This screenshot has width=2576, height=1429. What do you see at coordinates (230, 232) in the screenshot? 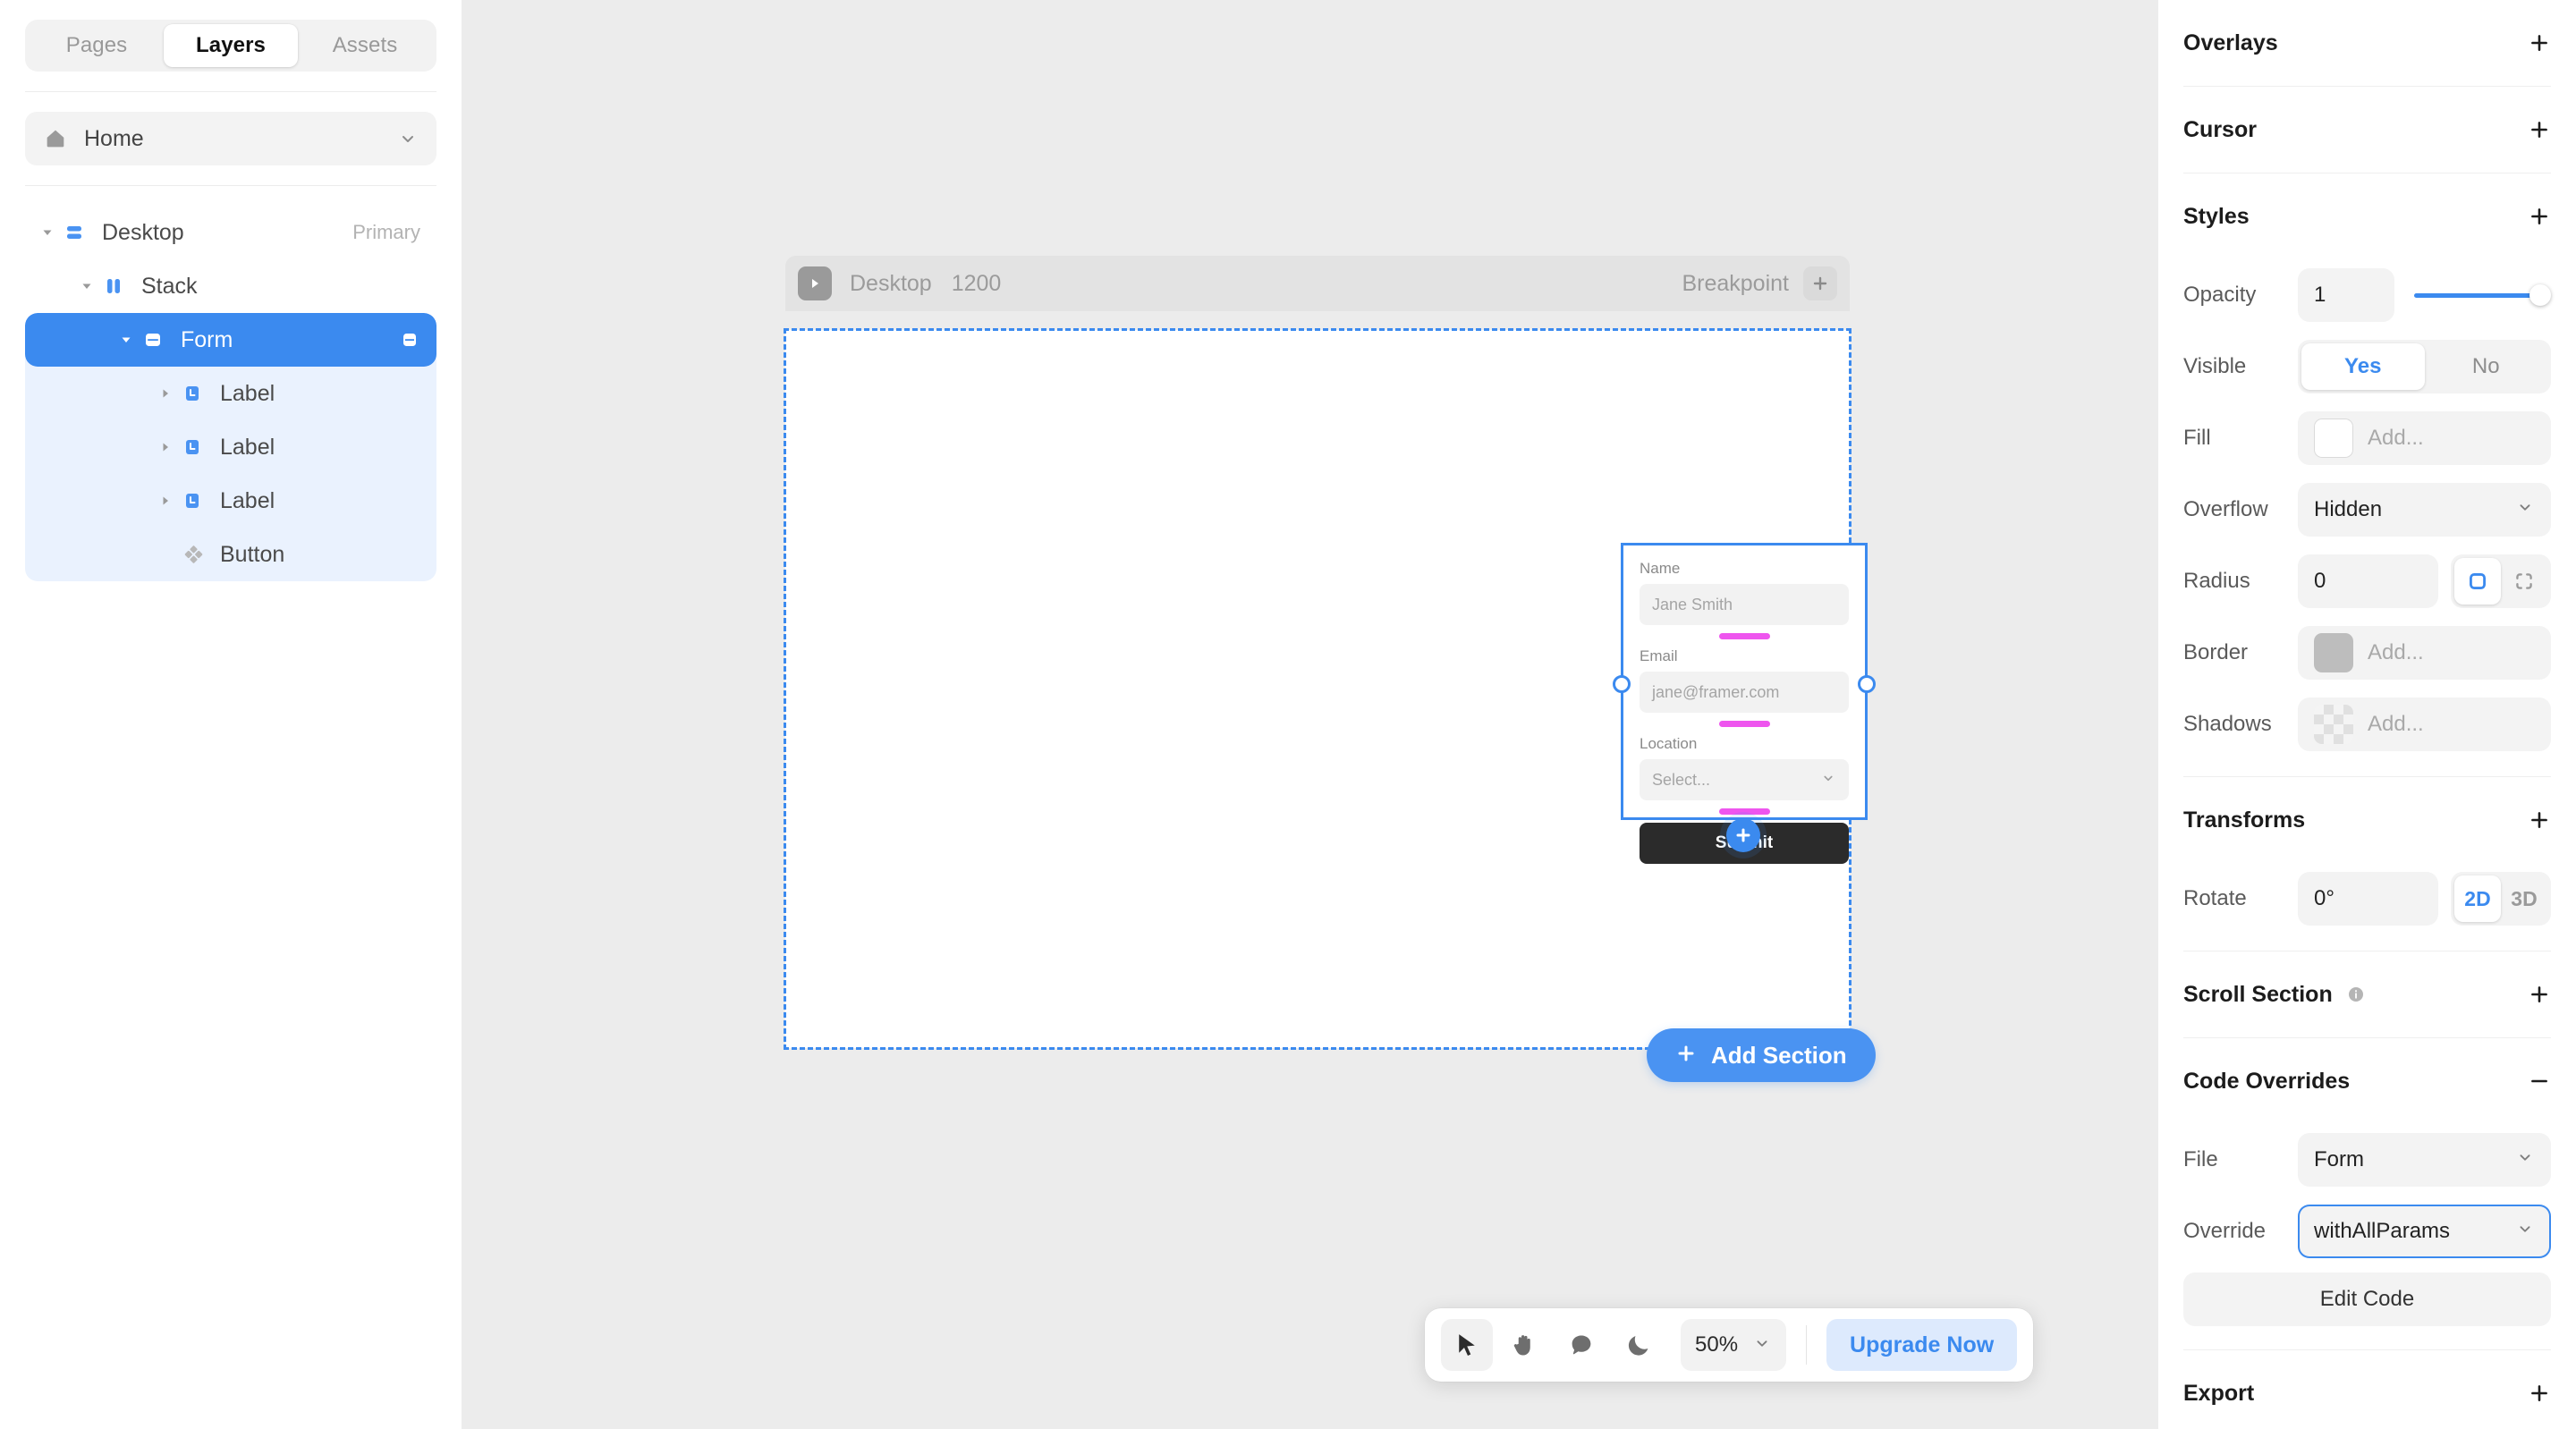
I see `layer-row-desktop: Desktop Primary` at bounding box center [230, 232].